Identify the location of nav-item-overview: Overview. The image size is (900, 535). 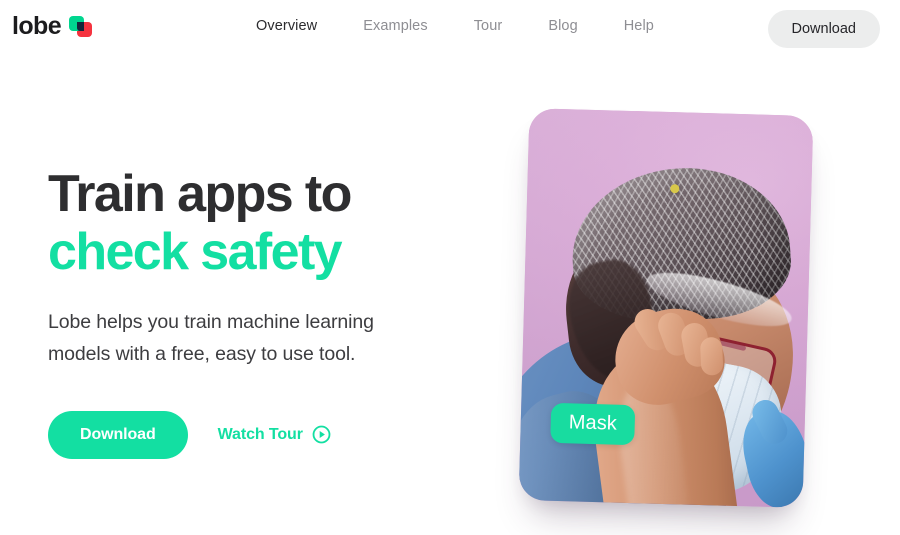
(286, 26).